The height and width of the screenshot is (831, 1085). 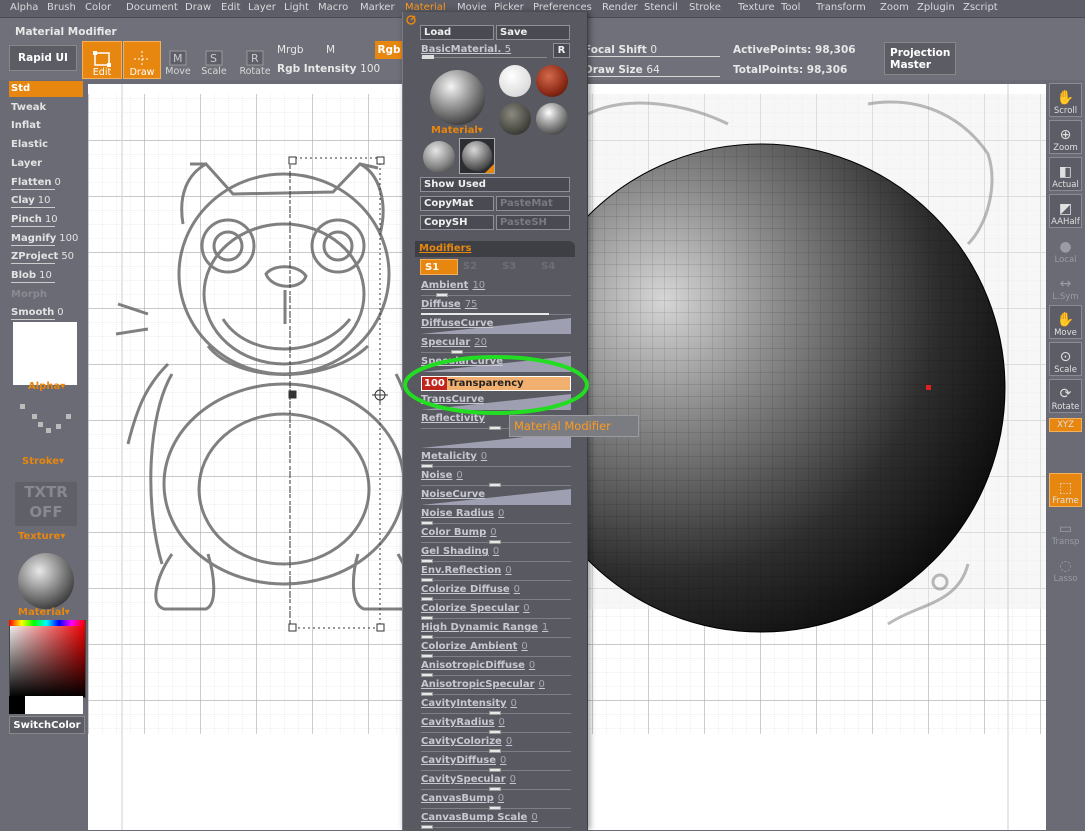 What do you see at coordinates (389, 50) in the screenshot?
I see `rgb-button: Rgb` at bounding box center [389, 50].